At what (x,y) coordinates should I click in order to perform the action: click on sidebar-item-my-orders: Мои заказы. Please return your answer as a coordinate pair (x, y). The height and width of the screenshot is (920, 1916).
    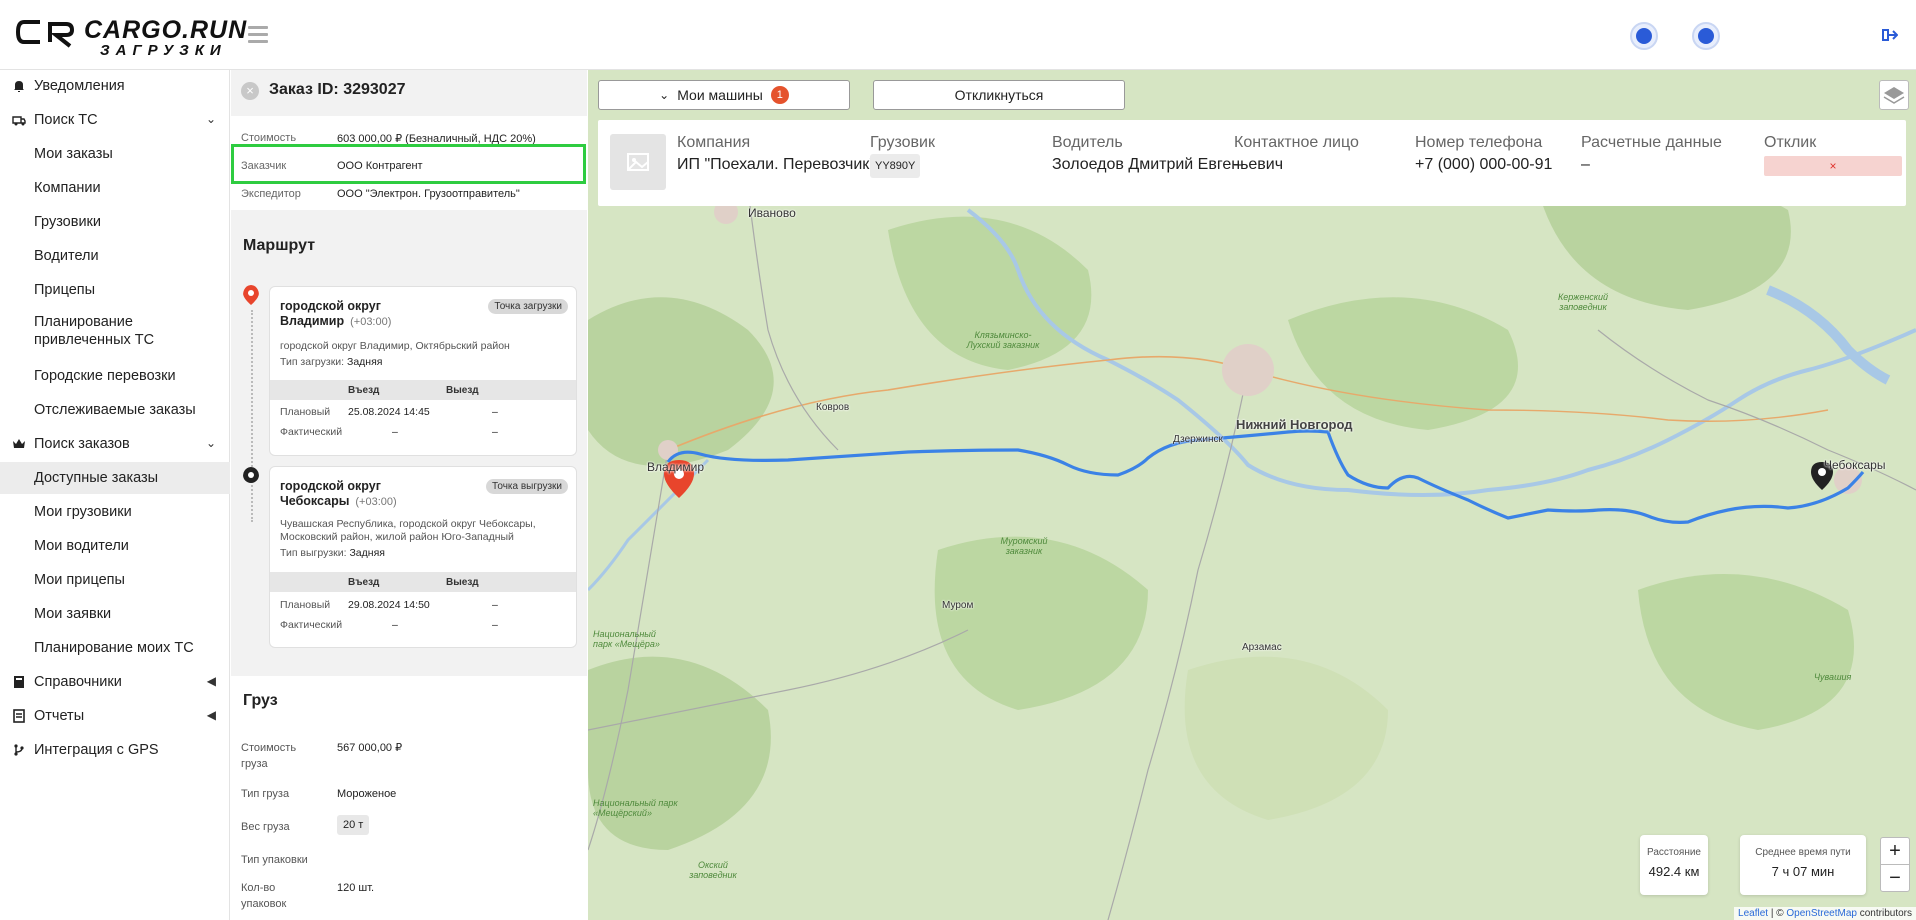
    Looking at the image, I should click on (115, 154).